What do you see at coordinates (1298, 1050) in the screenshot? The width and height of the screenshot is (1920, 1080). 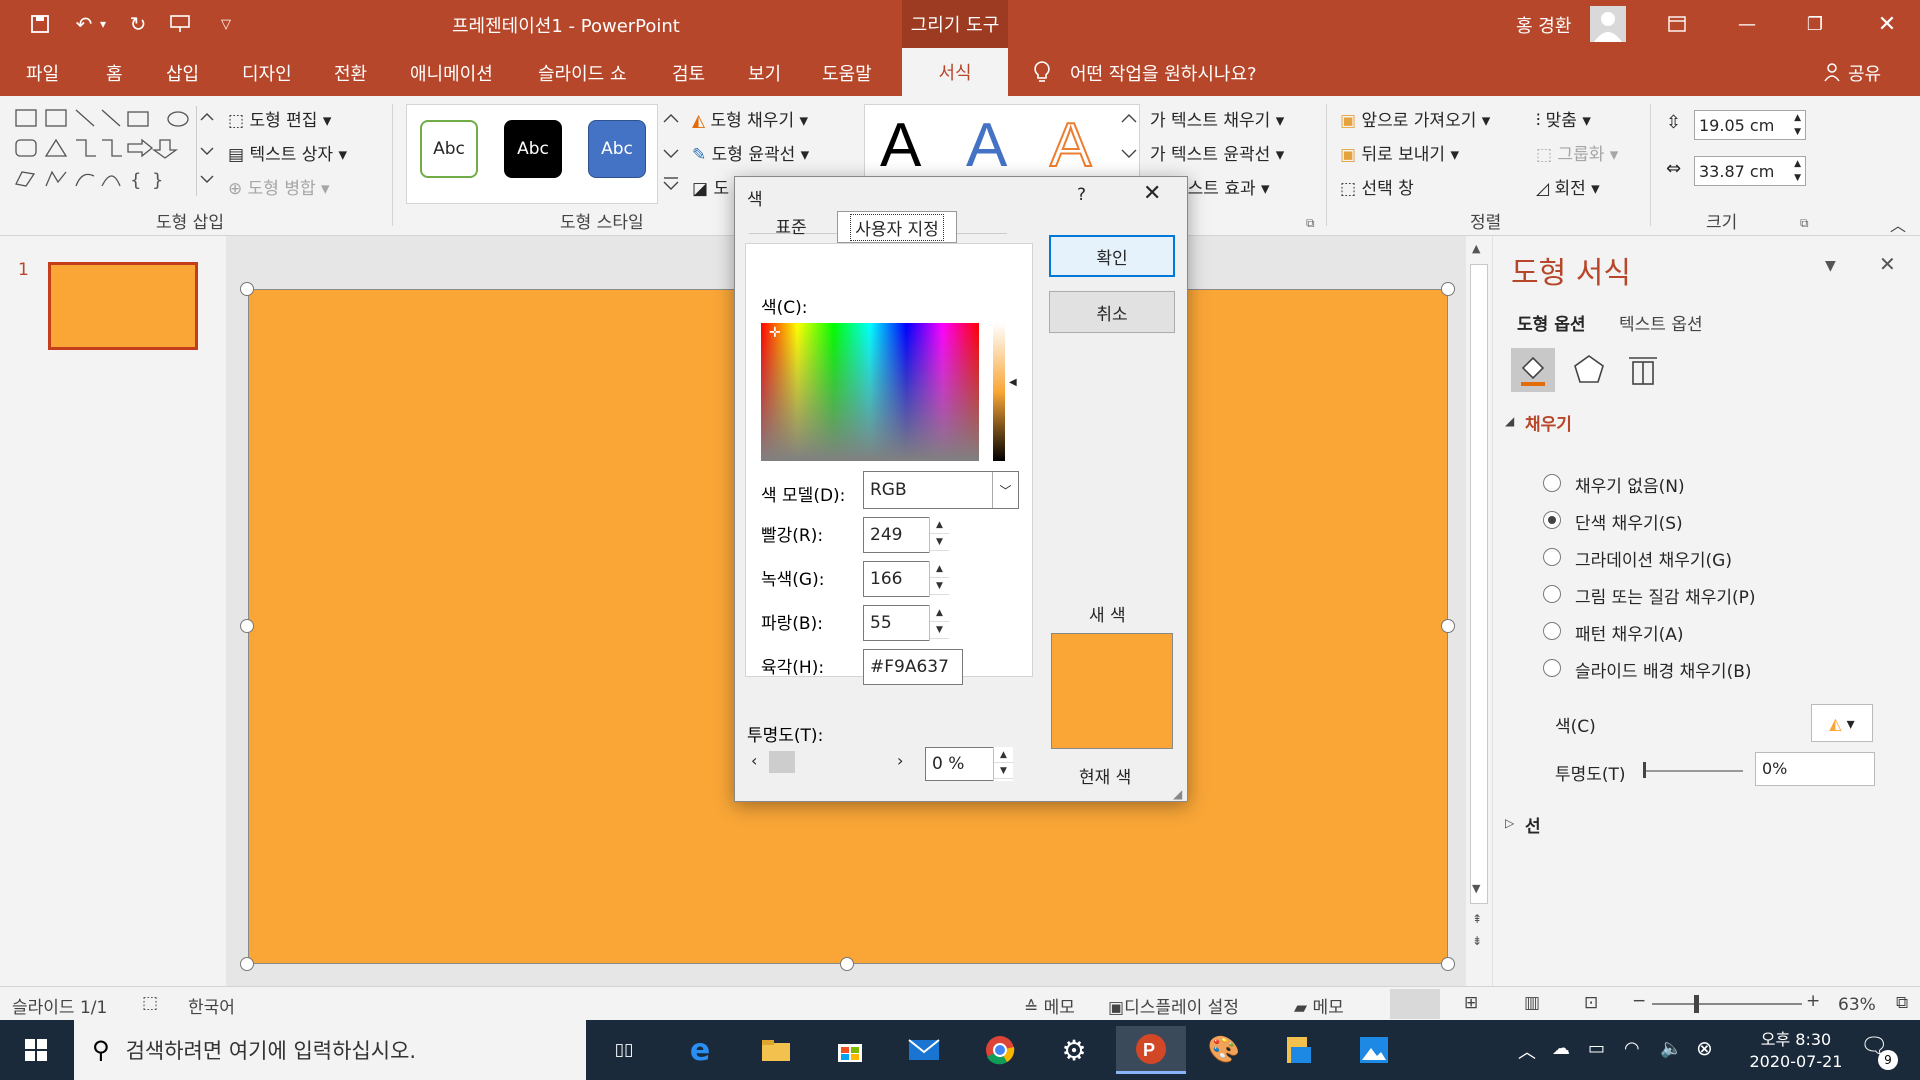 I see `files-icon` at bounding box center [1298, 1050].